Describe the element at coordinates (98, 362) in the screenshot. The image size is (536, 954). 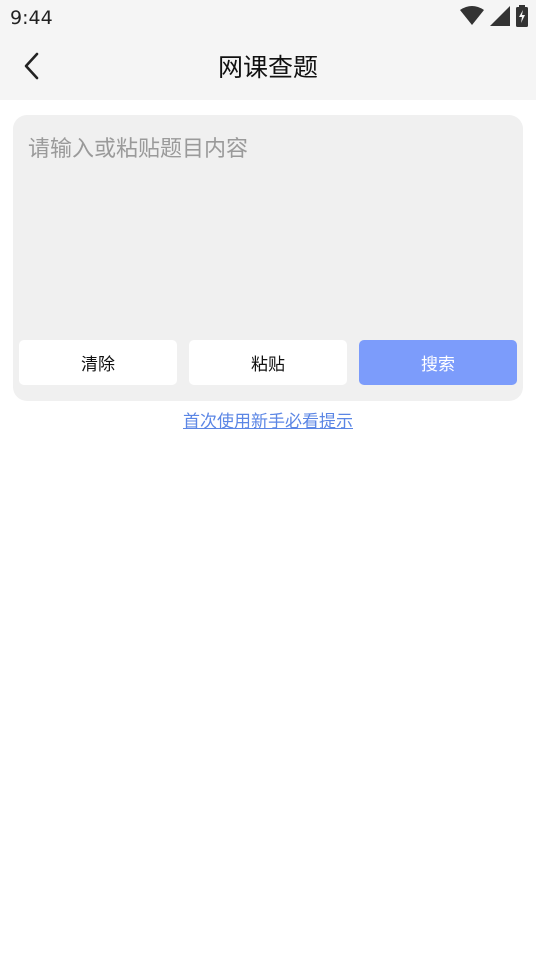
I see `clear-button: 清除` at that location.